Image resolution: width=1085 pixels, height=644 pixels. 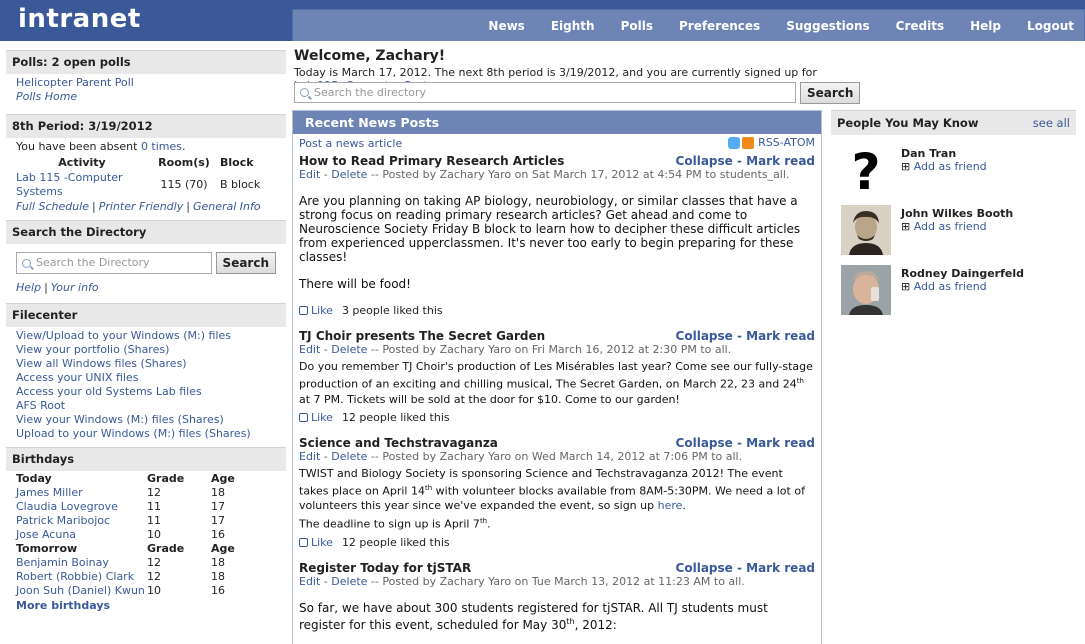 What do you see at coordinates (81, 577) in the screenshot?
I see `birthday-name: Robert (Robbie) Clark` at bounding box center [81, 577].